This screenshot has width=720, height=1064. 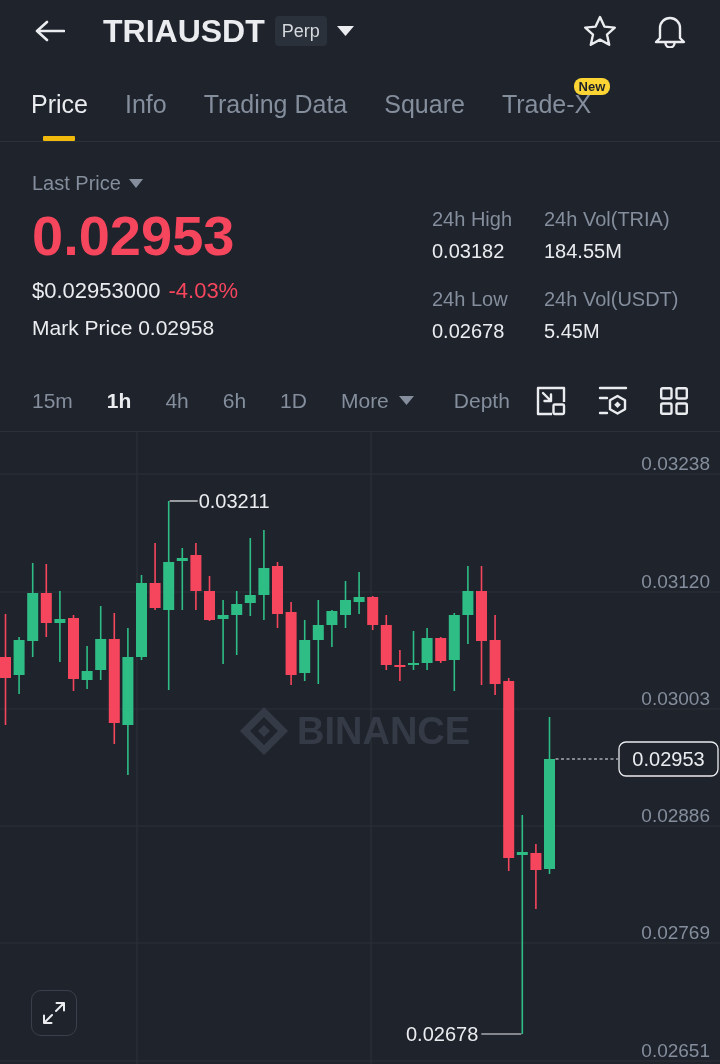 I want to click on interval-tab: 15m, so click(x=52, y=400).